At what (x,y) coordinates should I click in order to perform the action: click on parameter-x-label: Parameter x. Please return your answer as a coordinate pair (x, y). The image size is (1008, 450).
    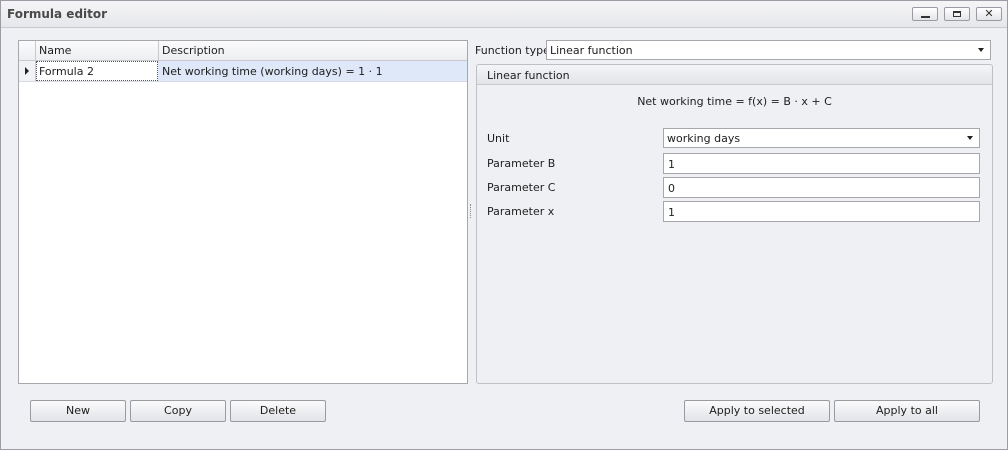
    Looking at the image, I should click on (521, 211).